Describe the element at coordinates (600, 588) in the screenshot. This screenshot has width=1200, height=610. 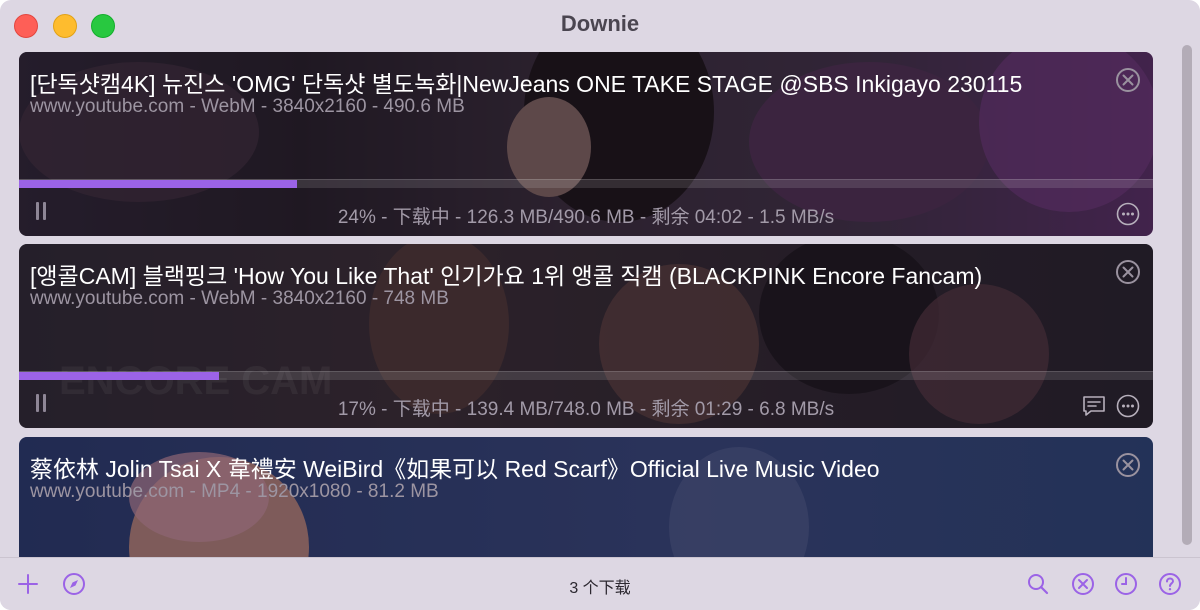
I see `download-count: 3 个下载` at that location.